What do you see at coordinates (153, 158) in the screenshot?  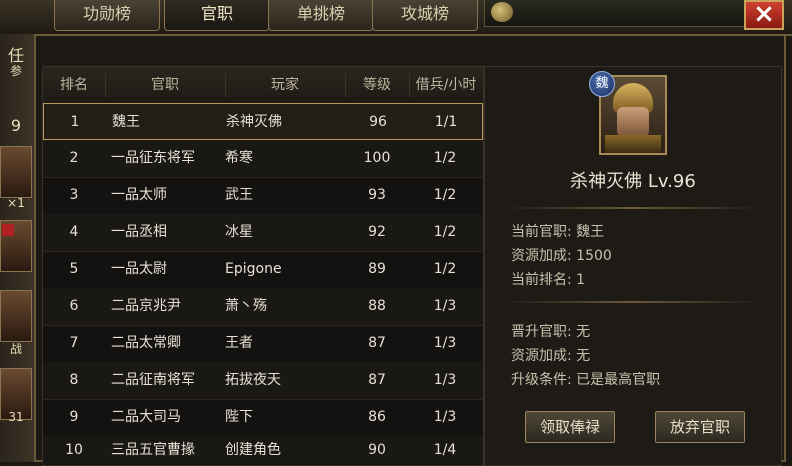 I see `cell-title: 一品征东将军` at bounding box center [153, 158].